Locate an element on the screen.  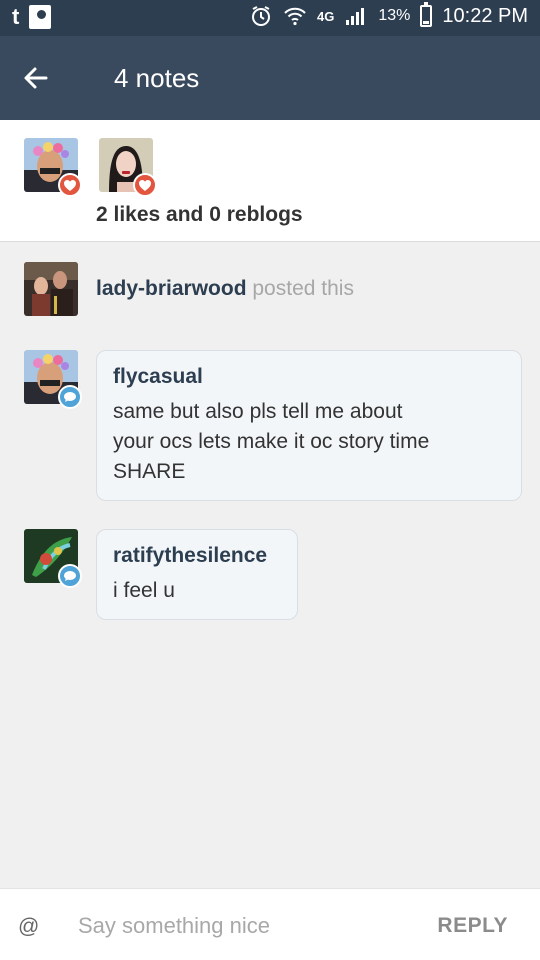
reply-username: flycasual is located at coordinates (309, 377).